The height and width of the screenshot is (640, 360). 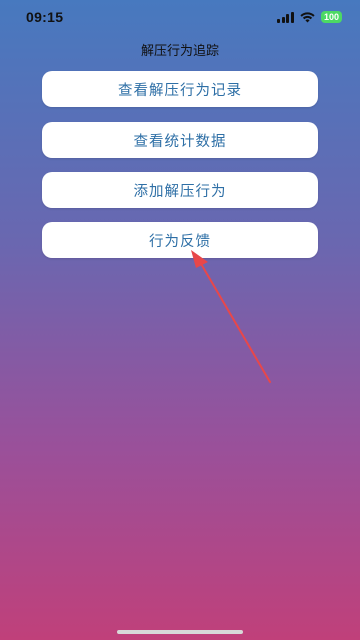 I want to click on wifi-icon, so click(x=307, y=17).